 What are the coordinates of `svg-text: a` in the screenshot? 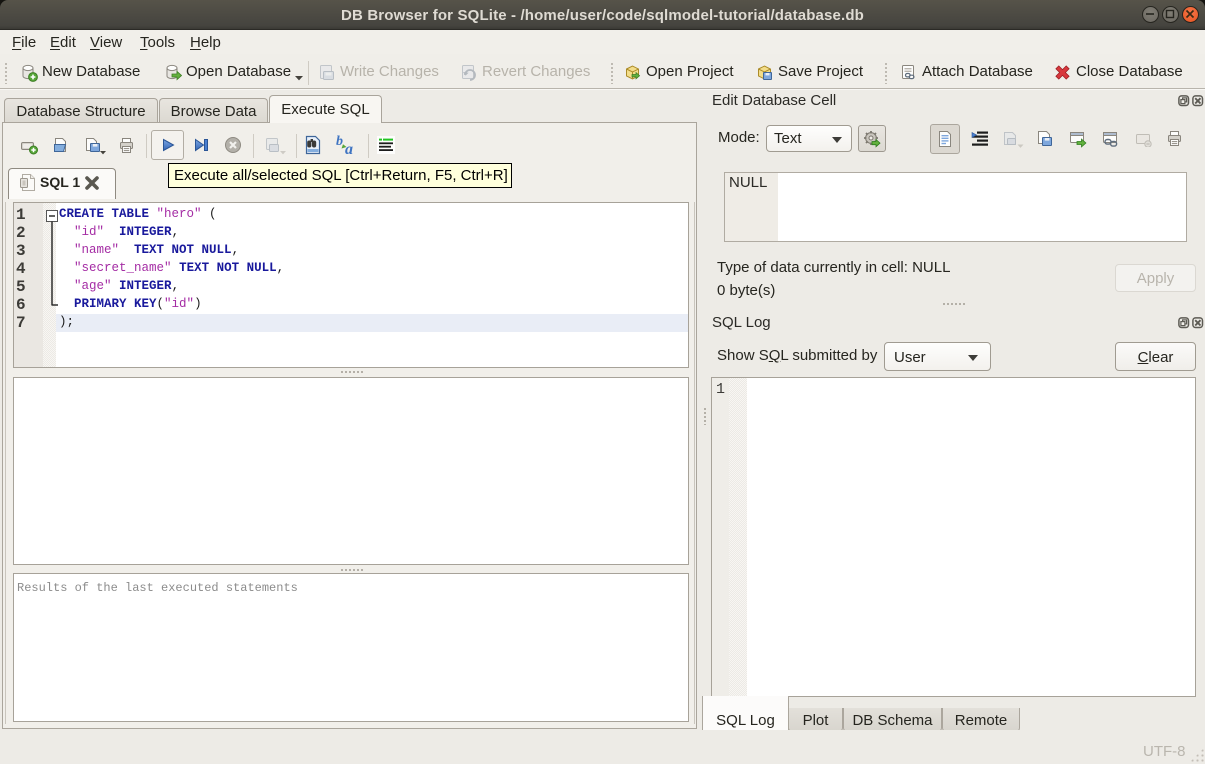 It's located at (349, 149).